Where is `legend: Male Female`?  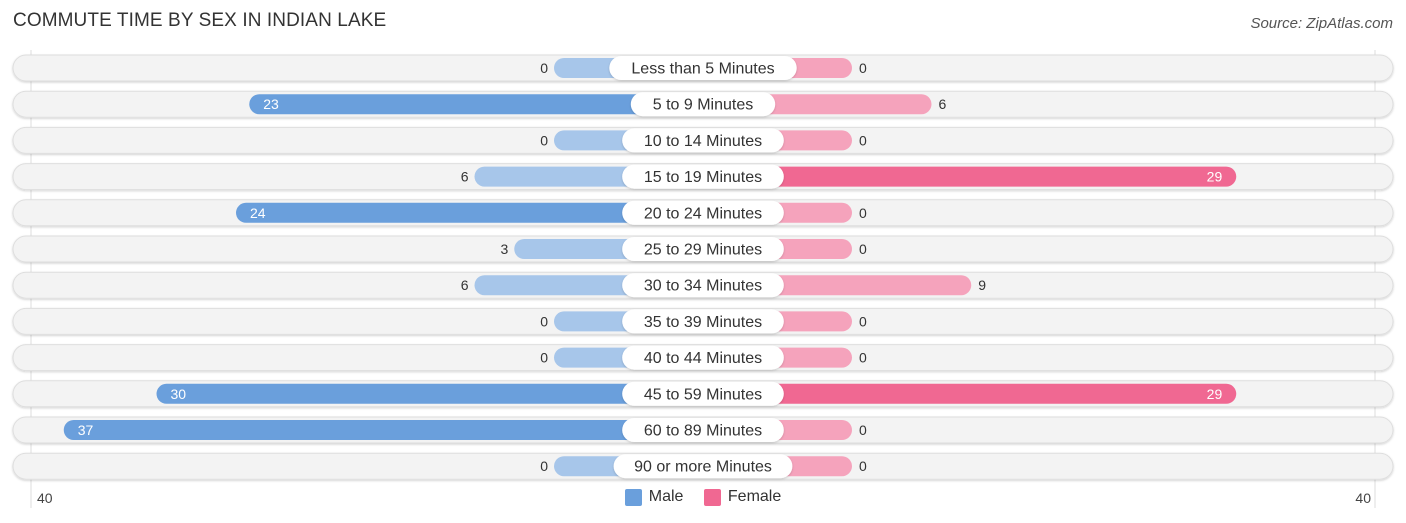
legend: Male Female is located at coordinates (703, 499).